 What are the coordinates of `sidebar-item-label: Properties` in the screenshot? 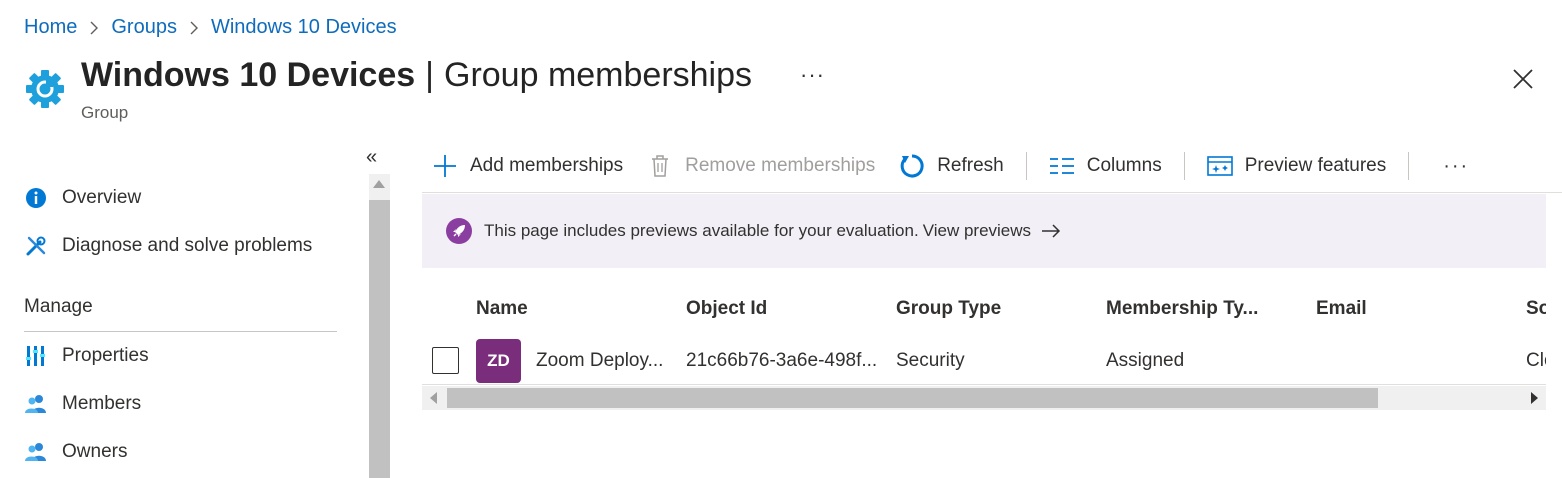 It's located at (105, 355).